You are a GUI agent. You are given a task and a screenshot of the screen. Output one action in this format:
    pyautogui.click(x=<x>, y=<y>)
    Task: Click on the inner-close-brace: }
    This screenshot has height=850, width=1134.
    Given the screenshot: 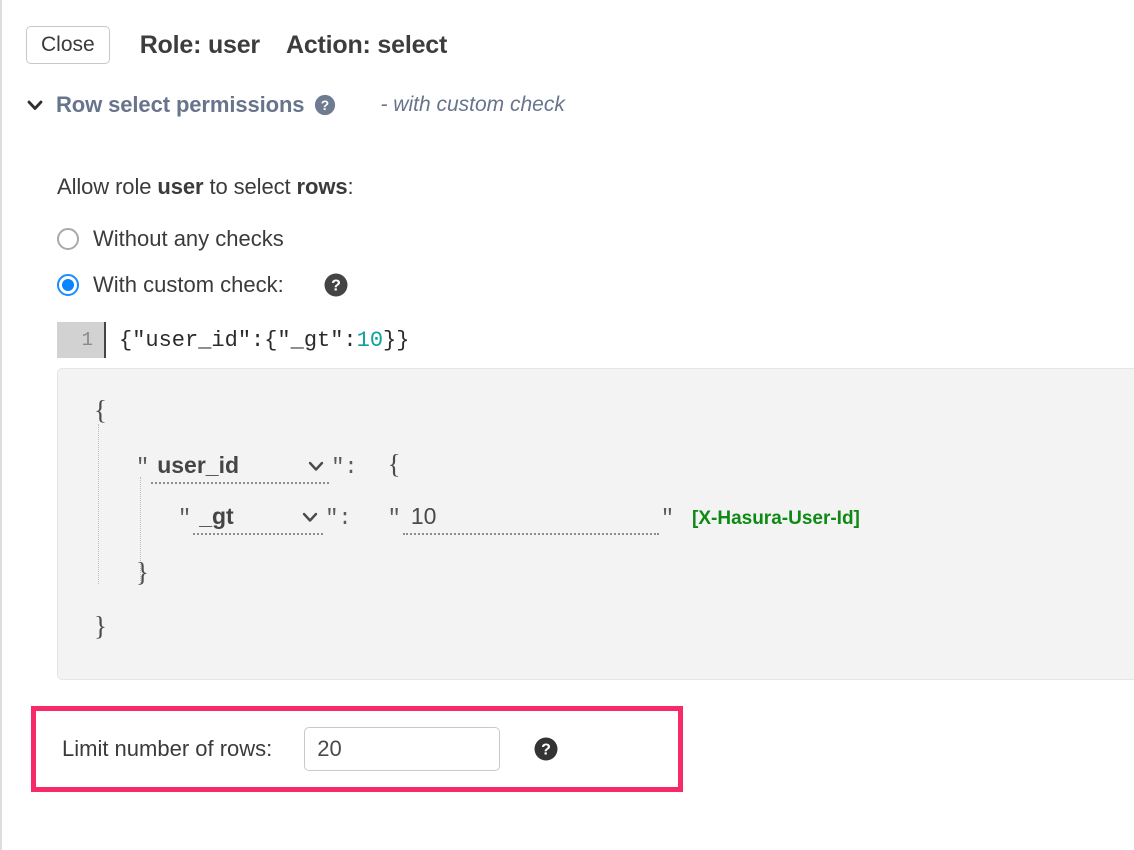 What is the action you would take?
    pyautogui.click(x=142, y=572)
    